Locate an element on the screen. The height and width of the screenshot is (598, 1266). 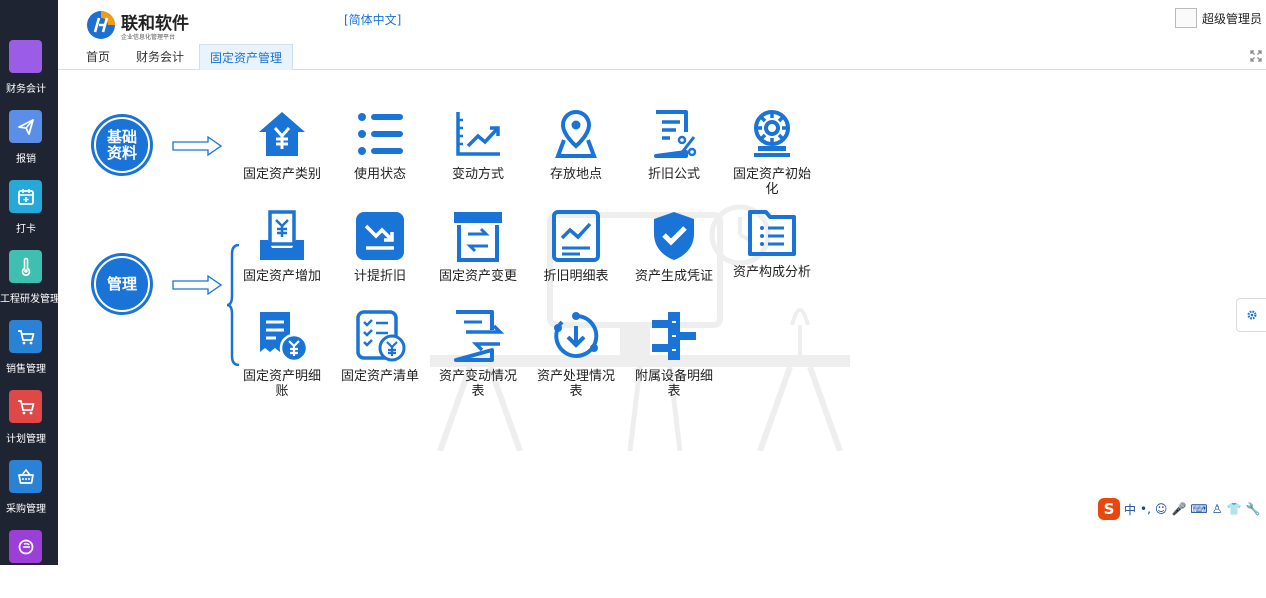
user-menu: 超级管理员 is located at coordinates (1218, 18).